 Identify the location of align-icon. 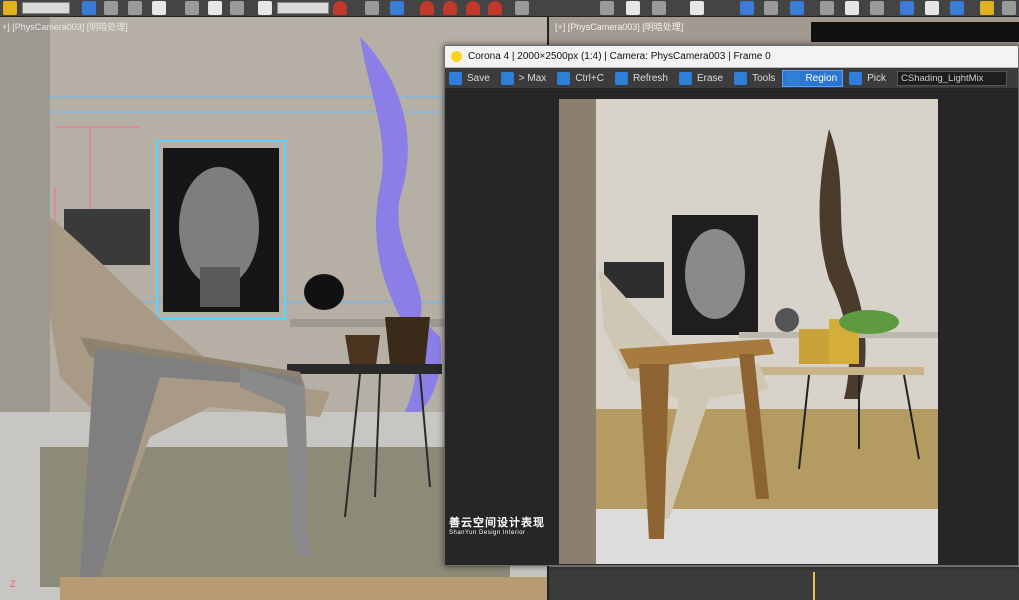
(607, 8).